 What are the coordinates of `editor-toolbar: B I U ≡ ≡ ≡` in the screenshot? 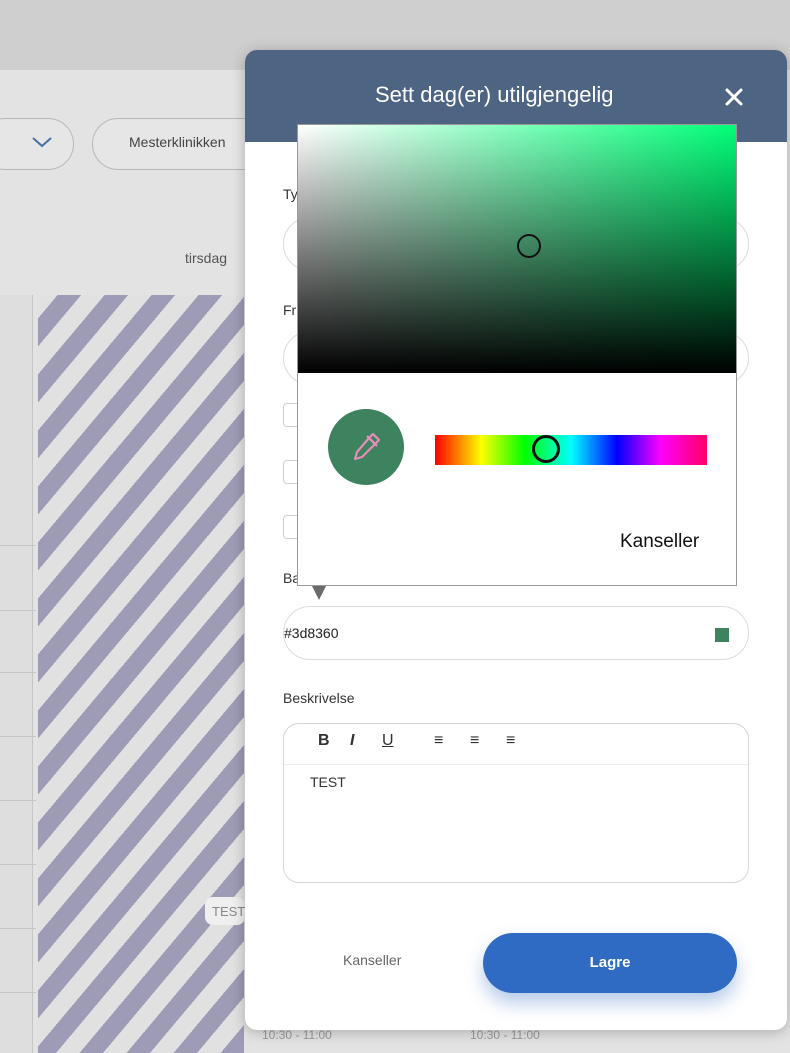 It's located at (516, 744).